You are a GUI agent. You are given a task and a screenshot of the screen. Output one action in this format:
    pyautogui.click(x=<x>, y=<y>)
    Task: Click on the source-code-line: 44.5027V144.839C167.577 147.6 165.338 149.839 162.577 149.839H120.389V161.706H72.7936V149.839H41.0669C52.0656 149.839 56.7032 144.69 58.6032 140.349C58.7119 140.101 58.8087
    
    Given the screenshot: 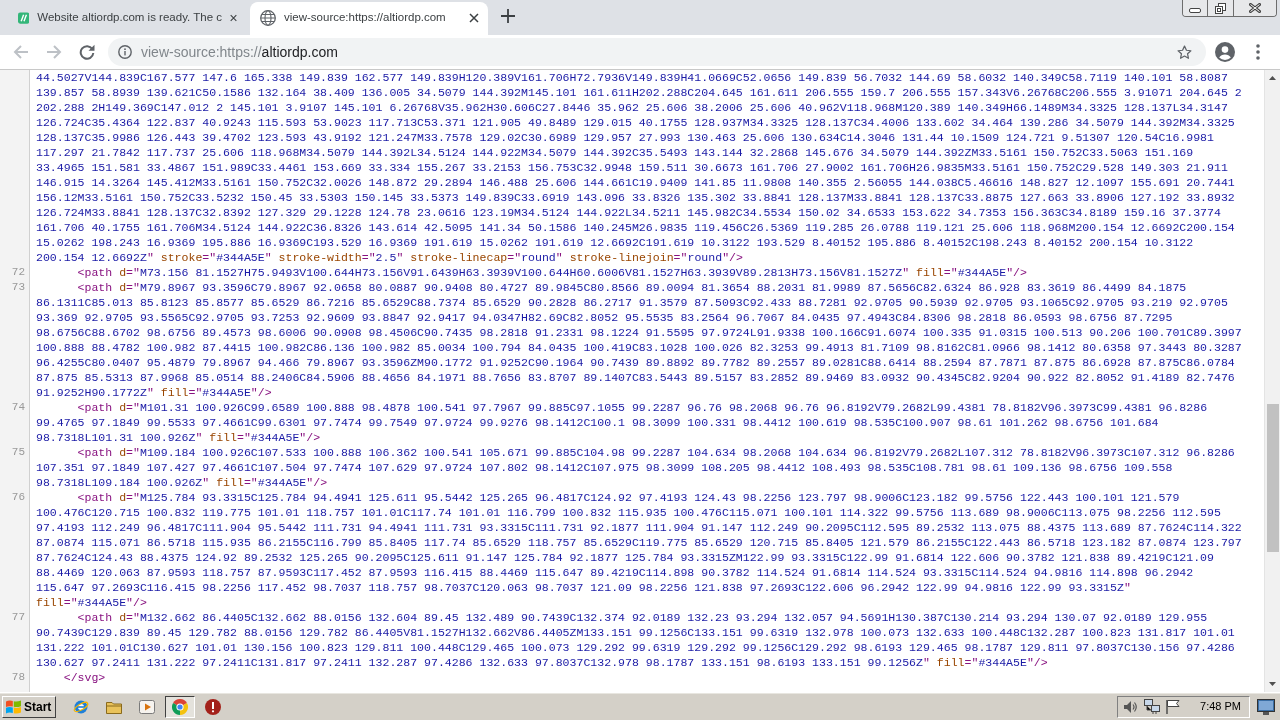 What is the action you would take?
    pyautogui.click(x=632, y=77)
    